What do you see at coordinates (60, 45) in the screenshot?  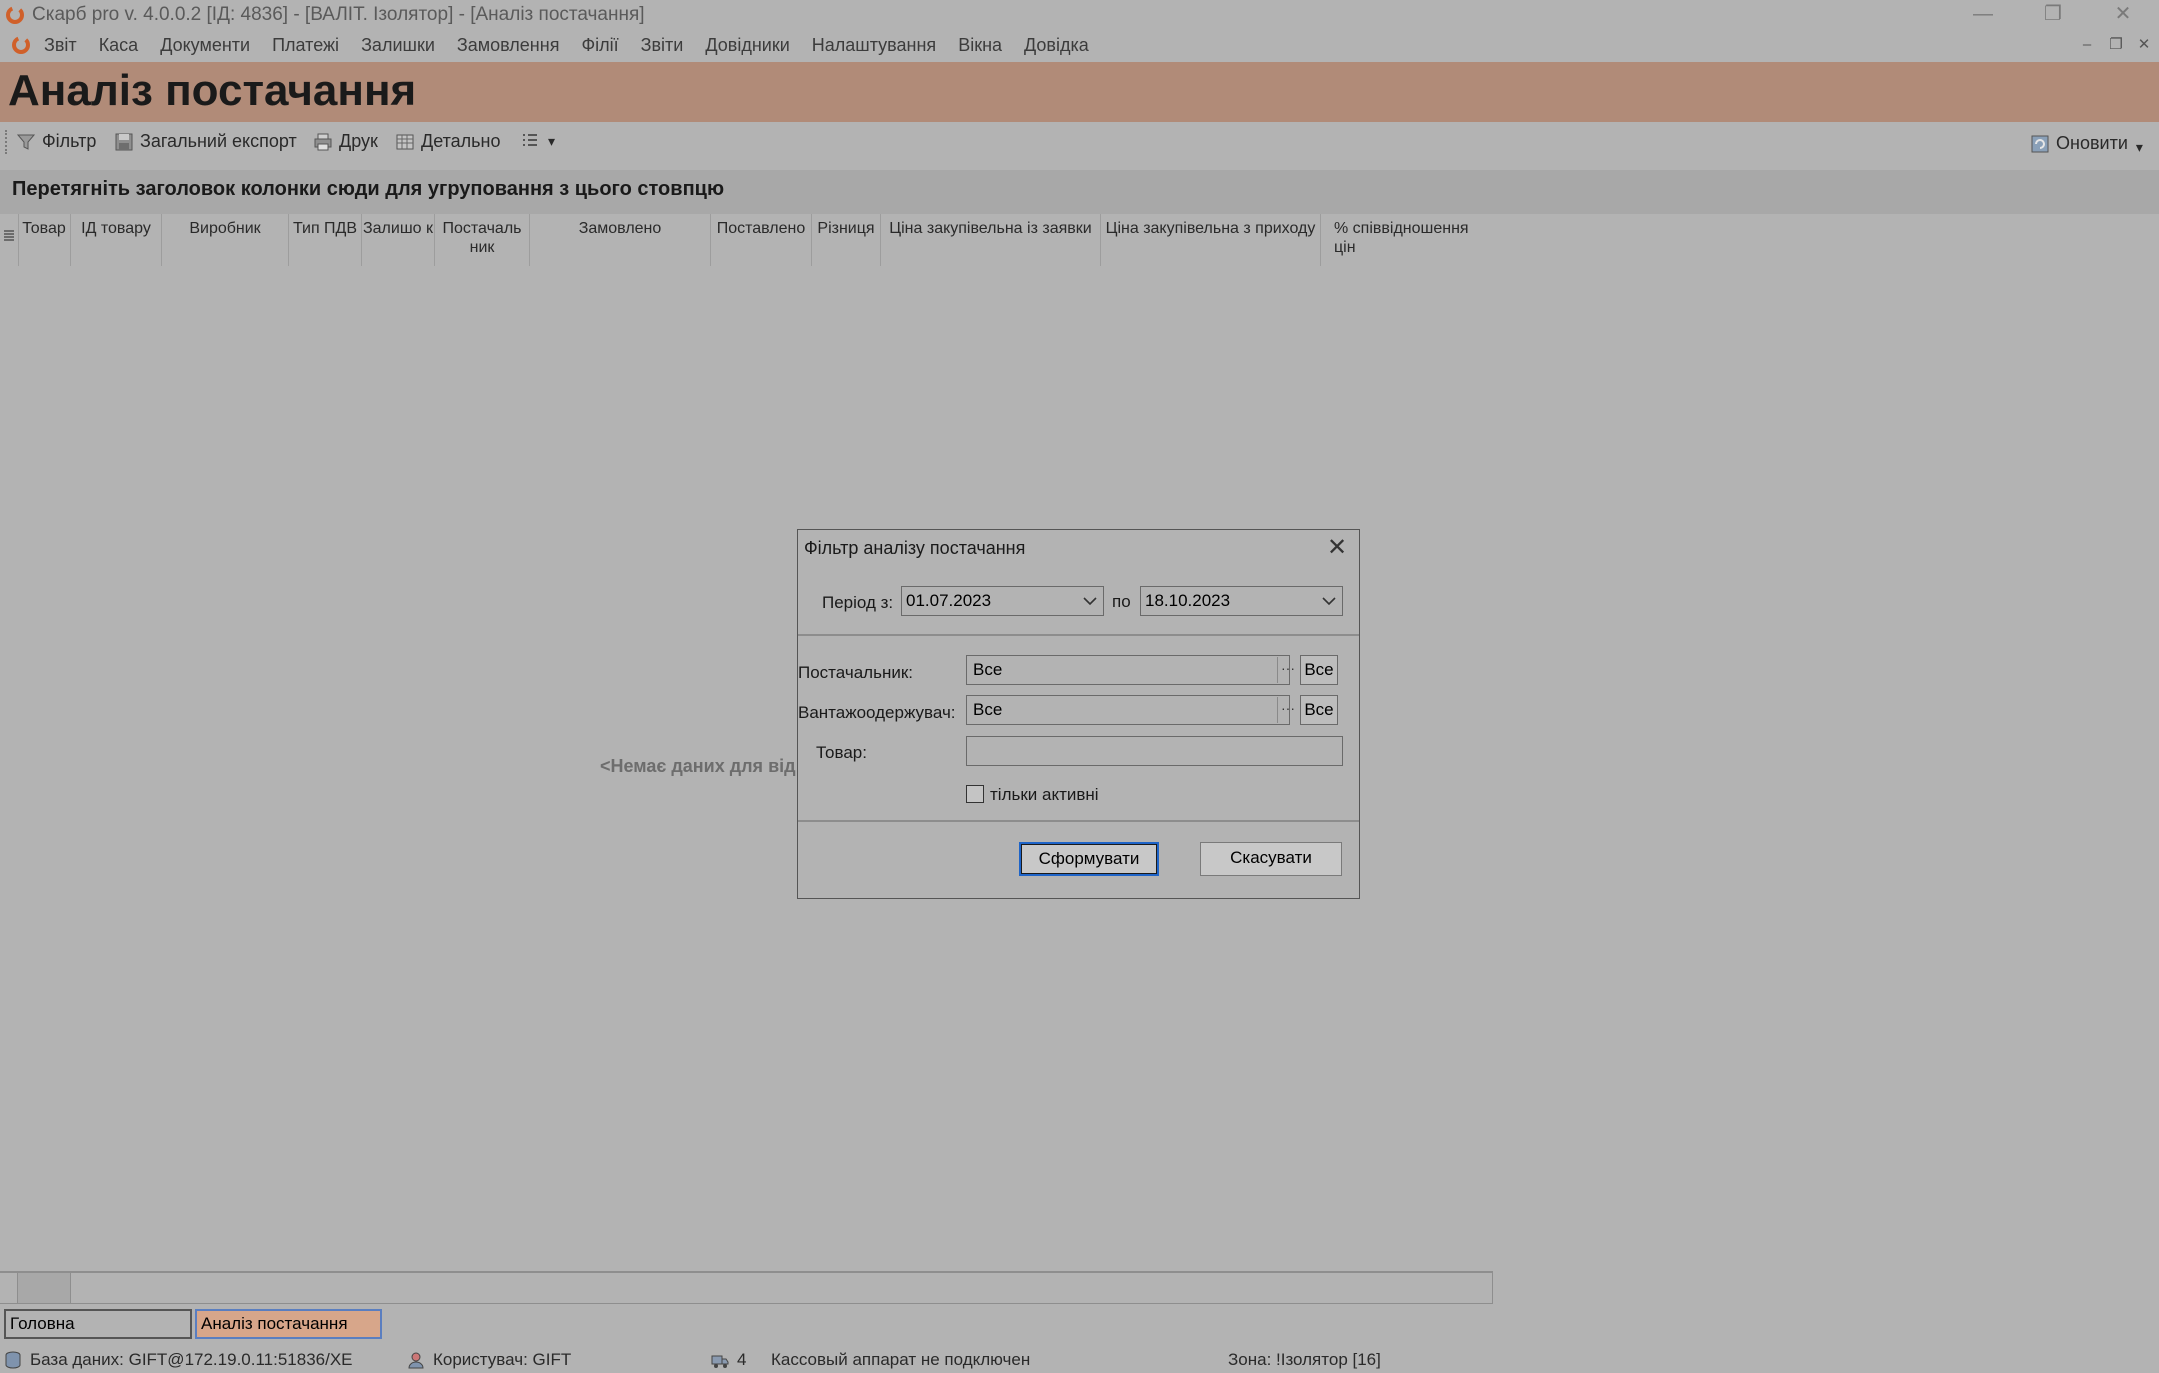 I see `menu-item-zvit: Звіт` at bounding box center [60, 45].